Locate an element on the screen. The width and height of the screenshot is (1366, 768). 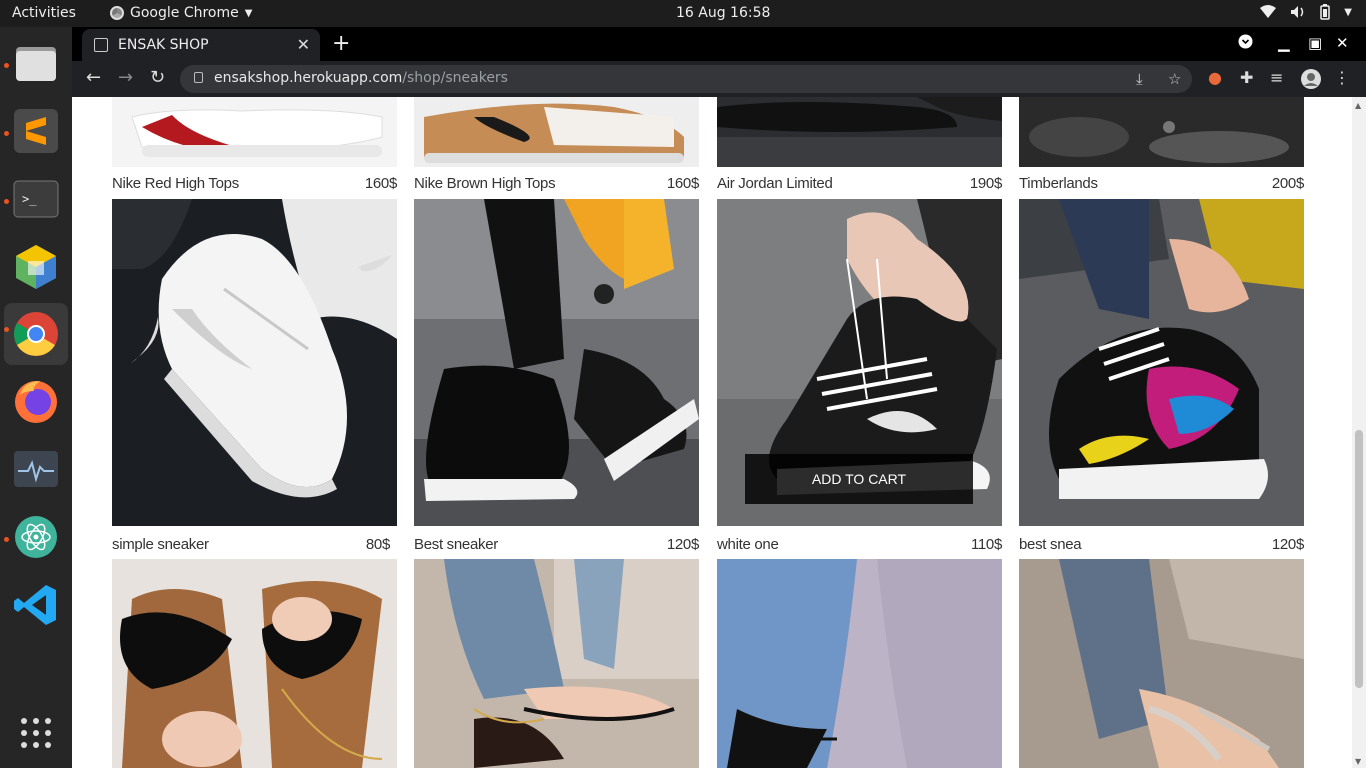
app-menu: Google Chrome ▼ is located at coordinates (181, 13).